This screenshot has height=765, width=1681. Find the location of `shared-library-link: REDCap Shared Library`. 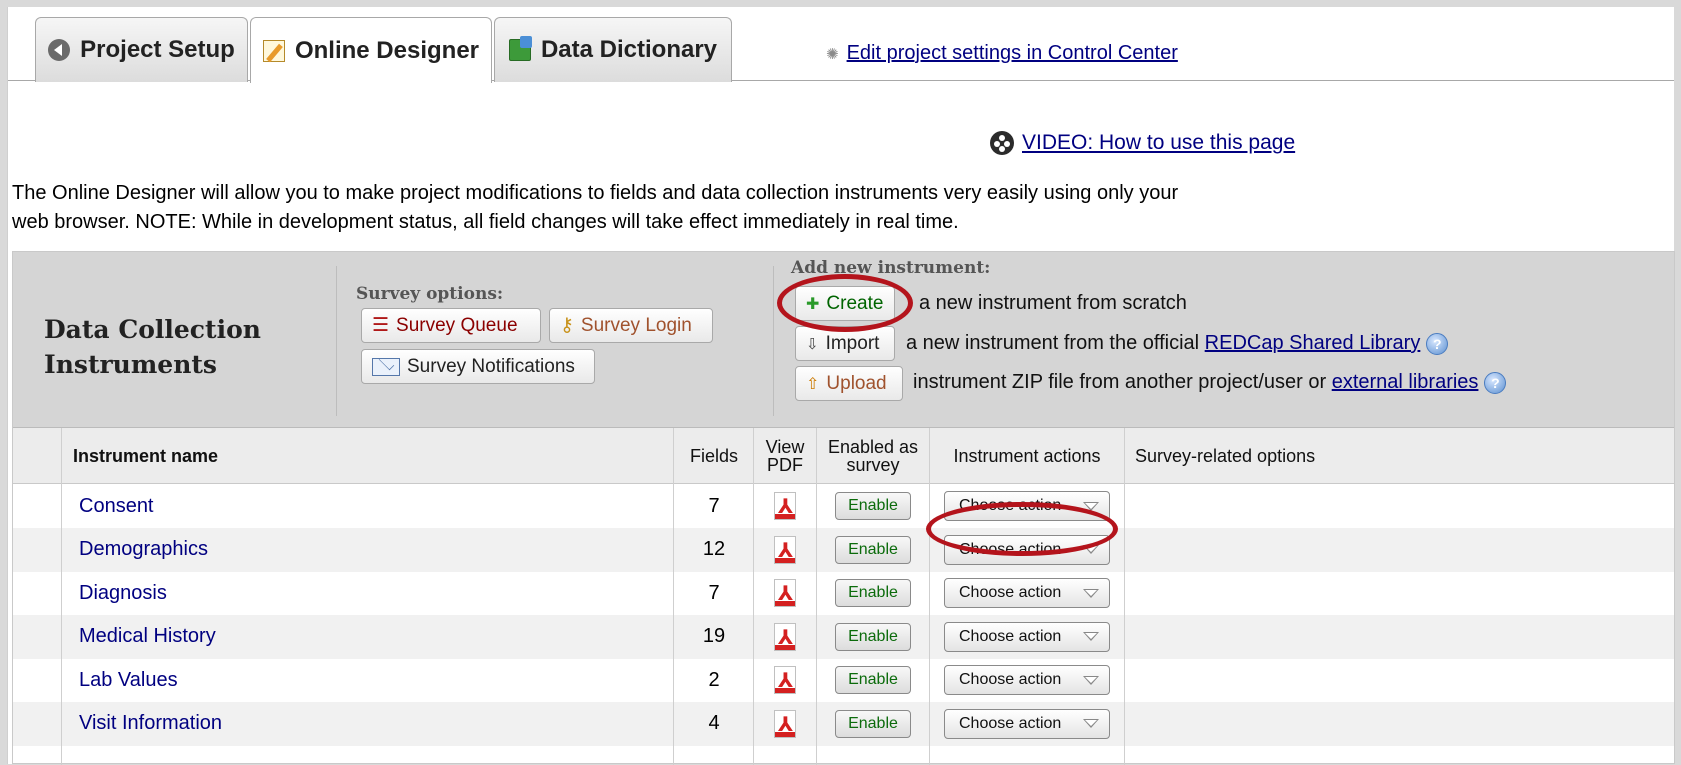

shared-library-link: REDCap Shared Library is located at coordinates (1313, 343).